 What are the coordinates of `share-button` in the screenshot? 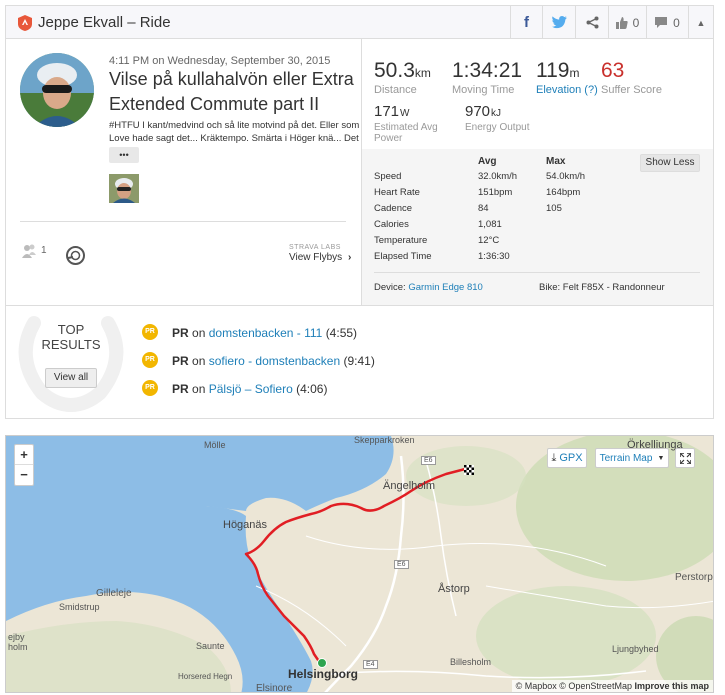 It's located at (591, 22).